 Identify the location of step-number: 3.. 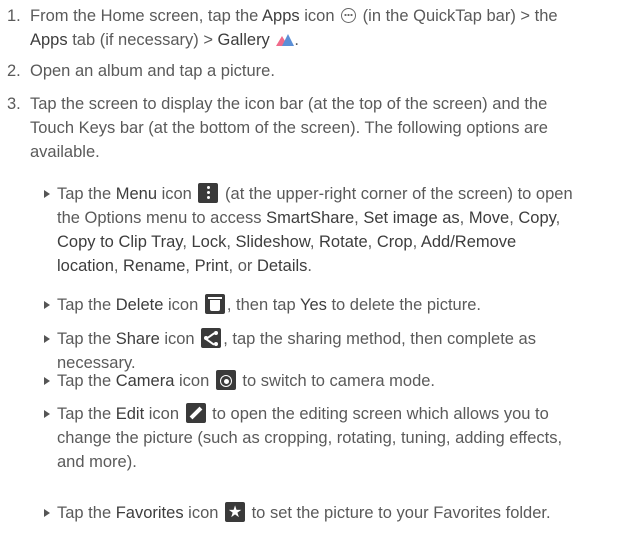
(14, 104).